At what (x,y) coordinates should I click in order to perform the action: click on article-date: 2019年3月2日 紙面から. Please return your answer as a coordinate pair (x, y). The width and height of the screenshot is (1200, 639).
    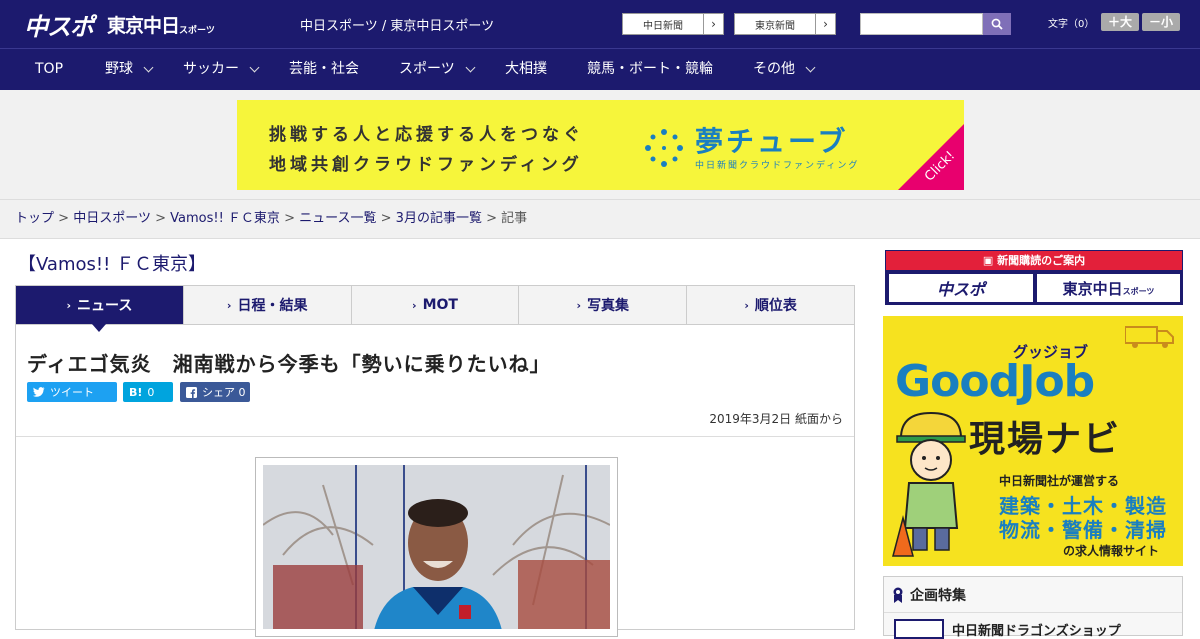
    Looking at the image, I should click on (776, 419).